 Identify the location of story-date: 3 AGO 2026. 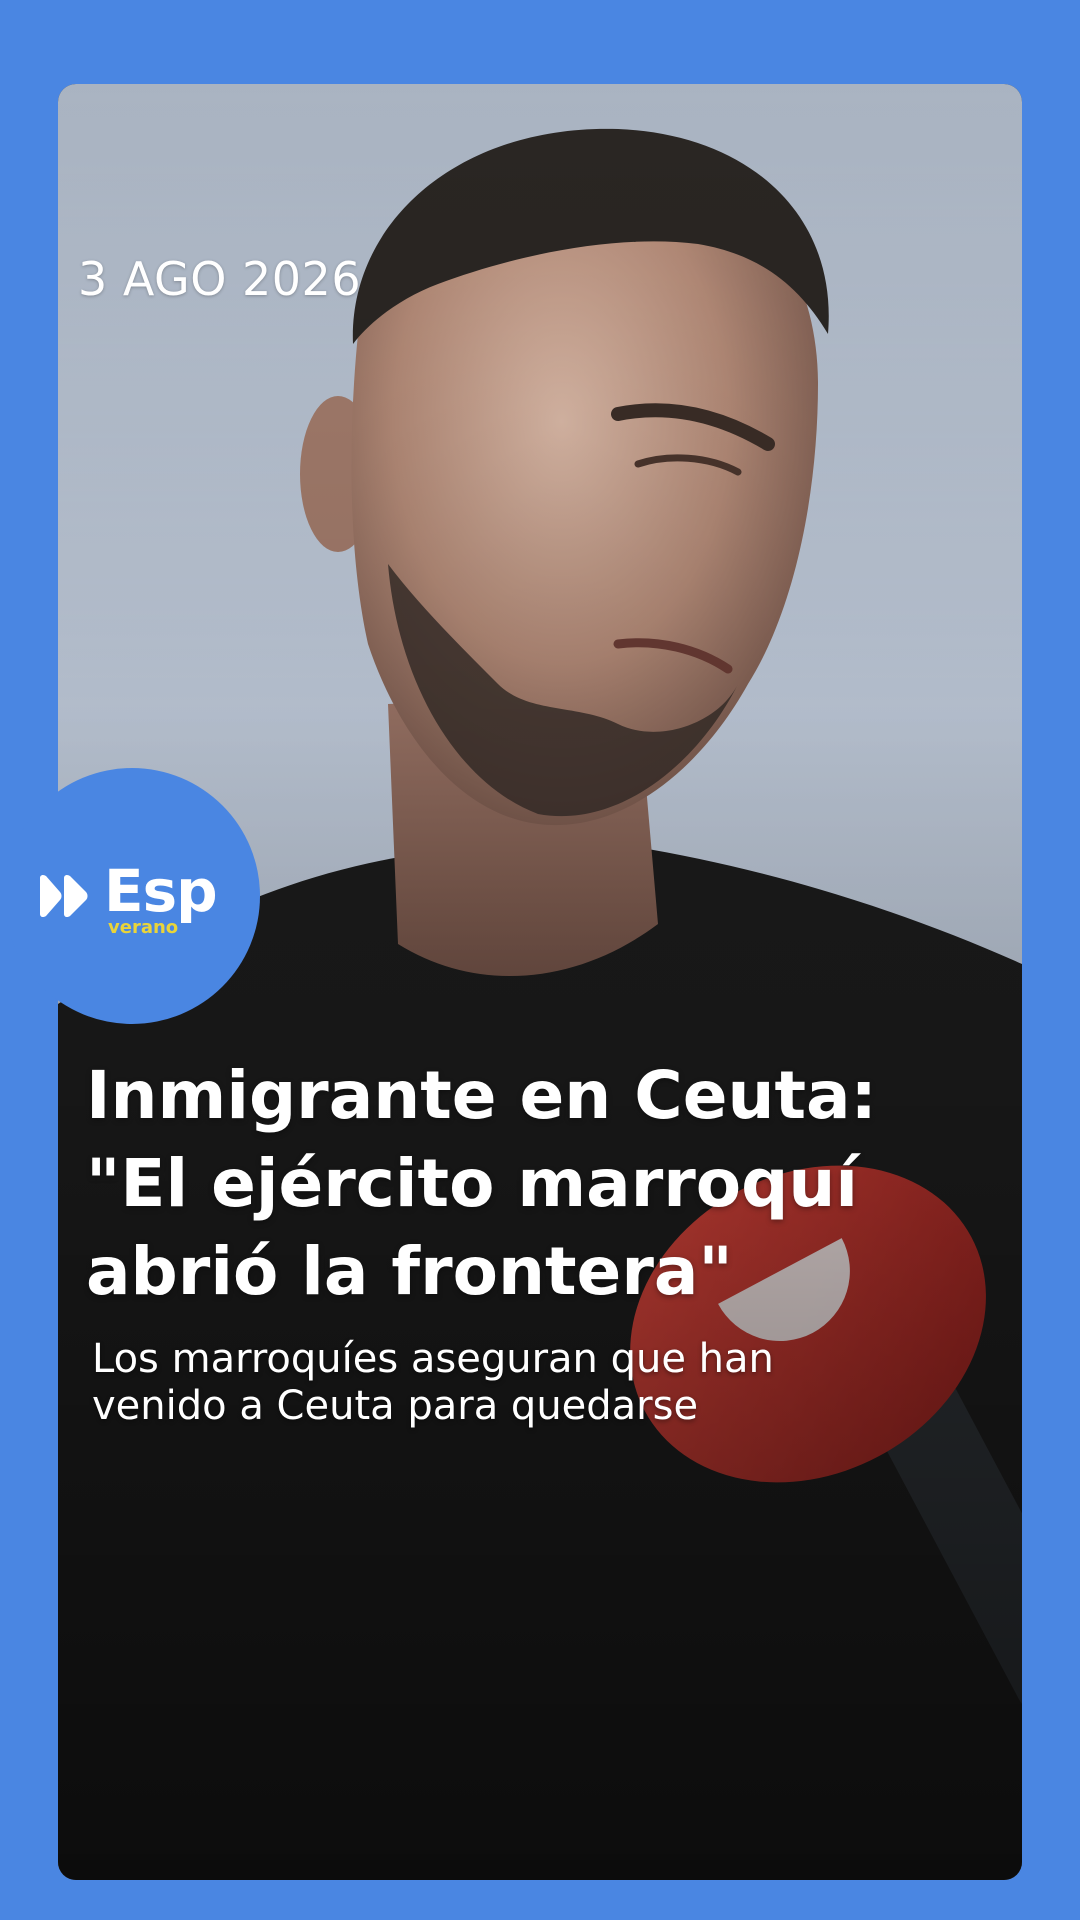
(220, 279).